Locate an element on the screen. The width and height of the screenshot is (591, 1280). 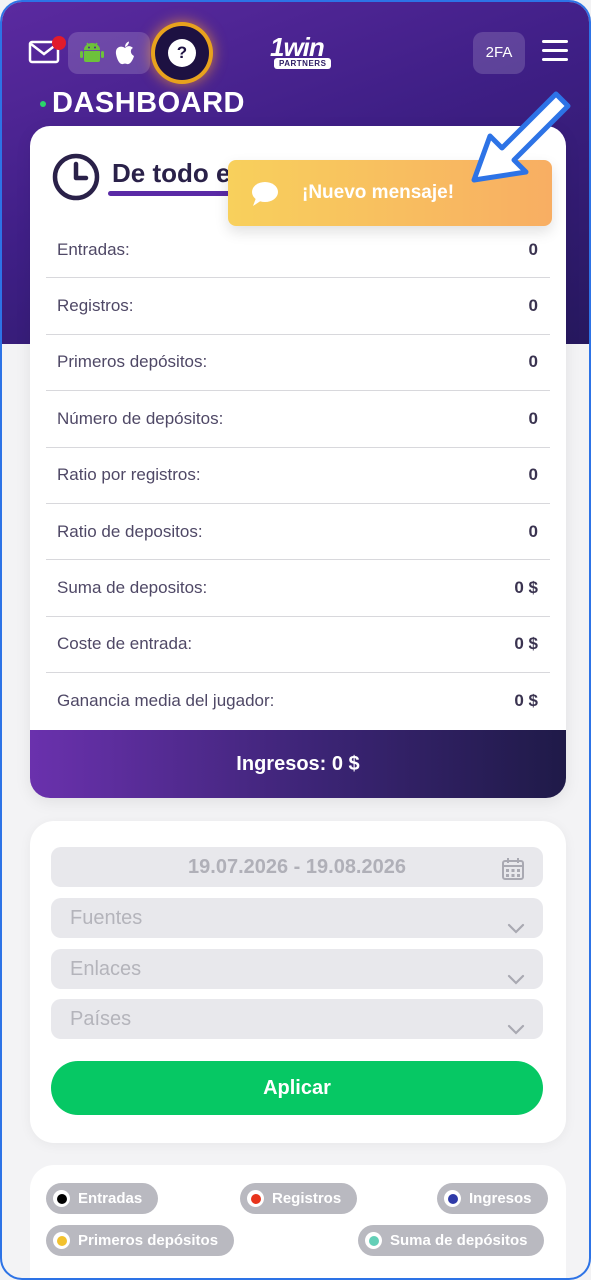
stat-row: Primeros depósitos: 0 is located at coordinates (298, 363).